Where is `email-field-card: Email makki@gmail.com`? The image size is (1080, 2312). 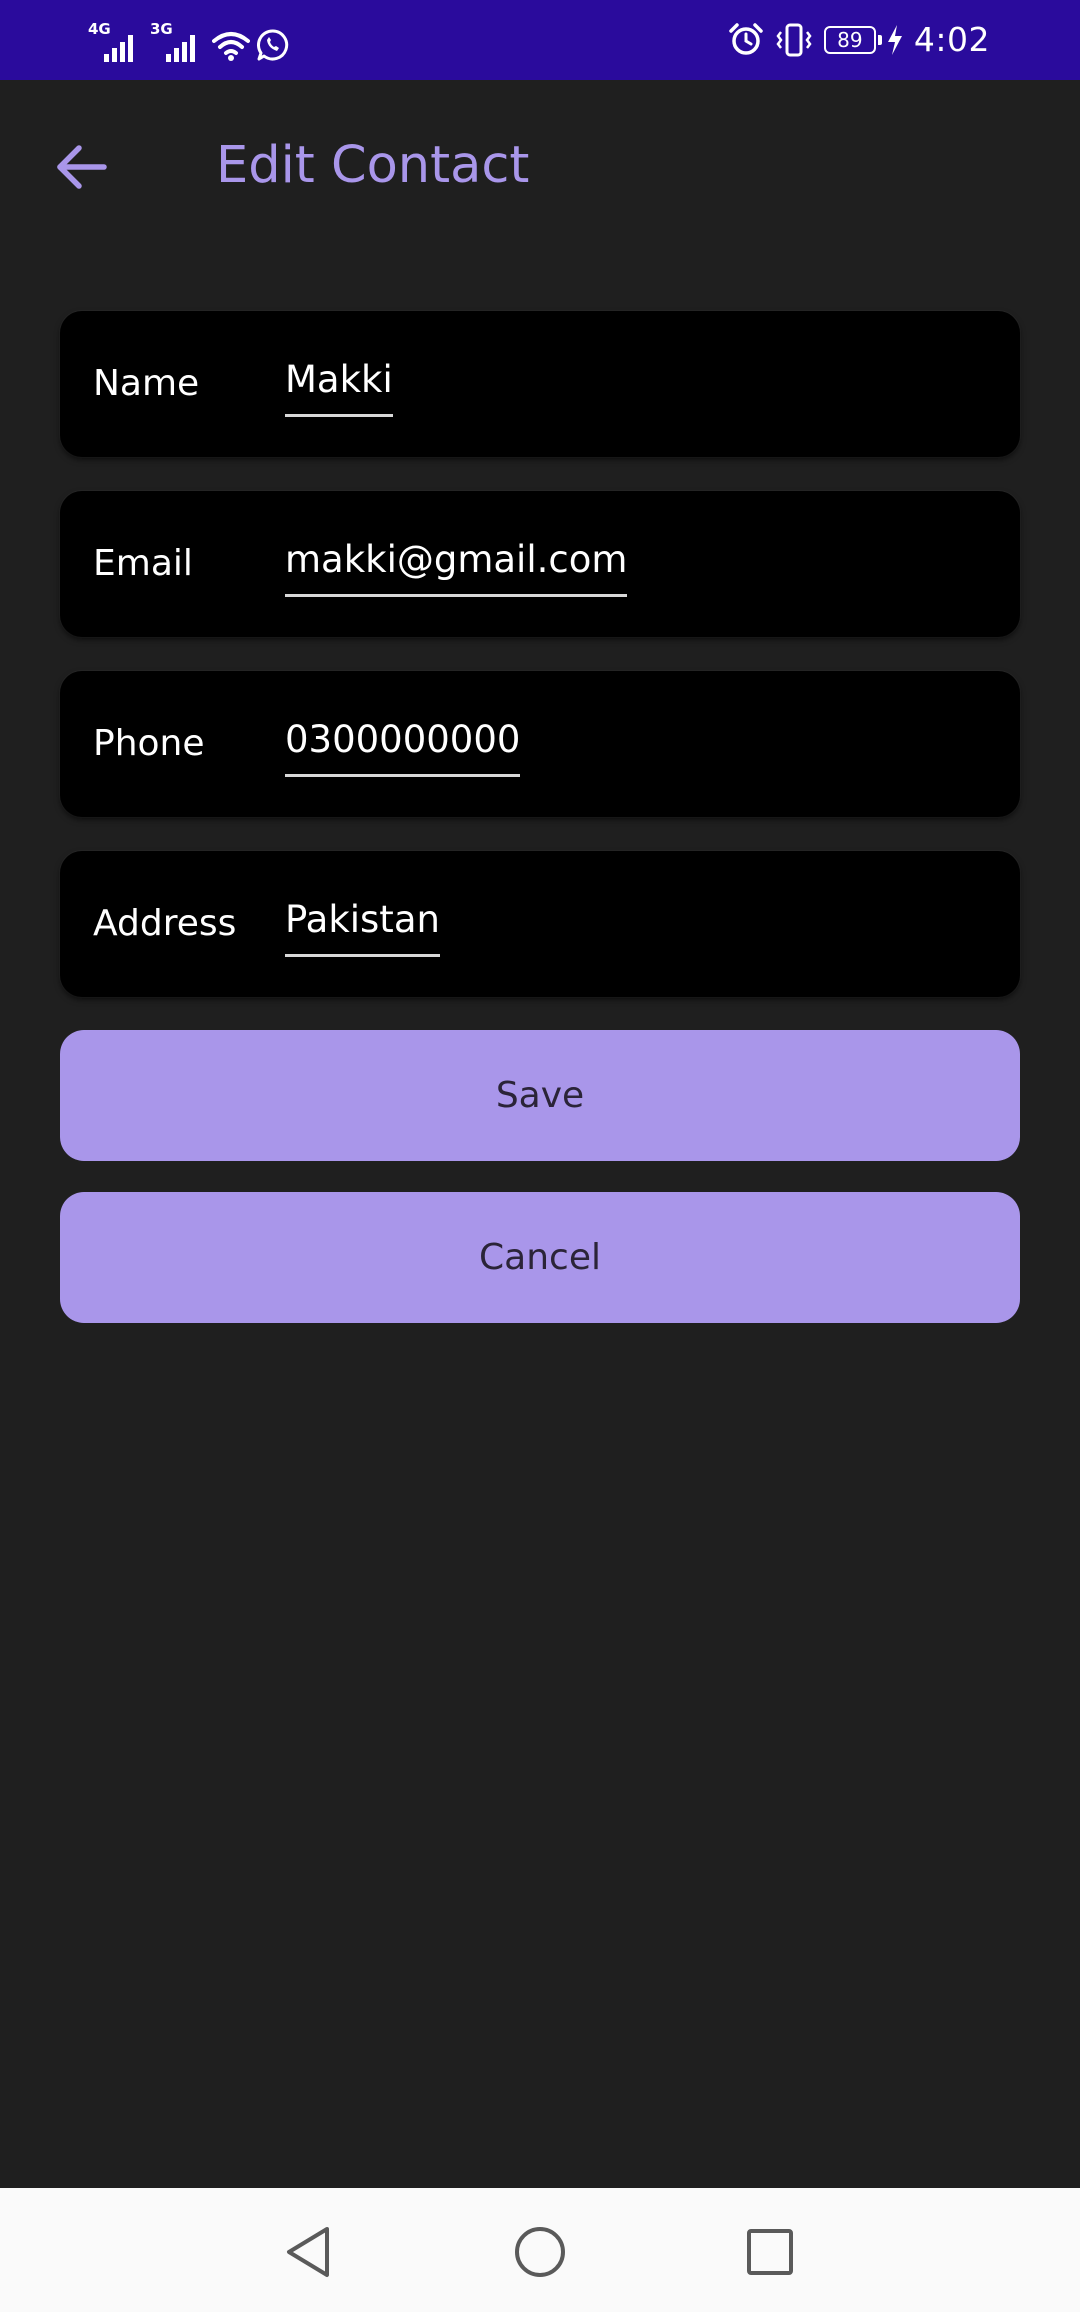
email-field-card: Email makki@gmail.com is located at coordinates (540, 564).